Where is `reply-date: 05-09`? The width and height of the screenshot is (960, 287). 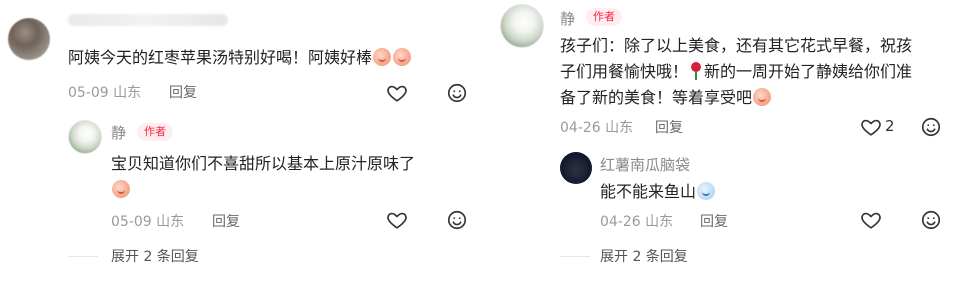
reply-date: 05-09 is located at coordinates (131, 222).